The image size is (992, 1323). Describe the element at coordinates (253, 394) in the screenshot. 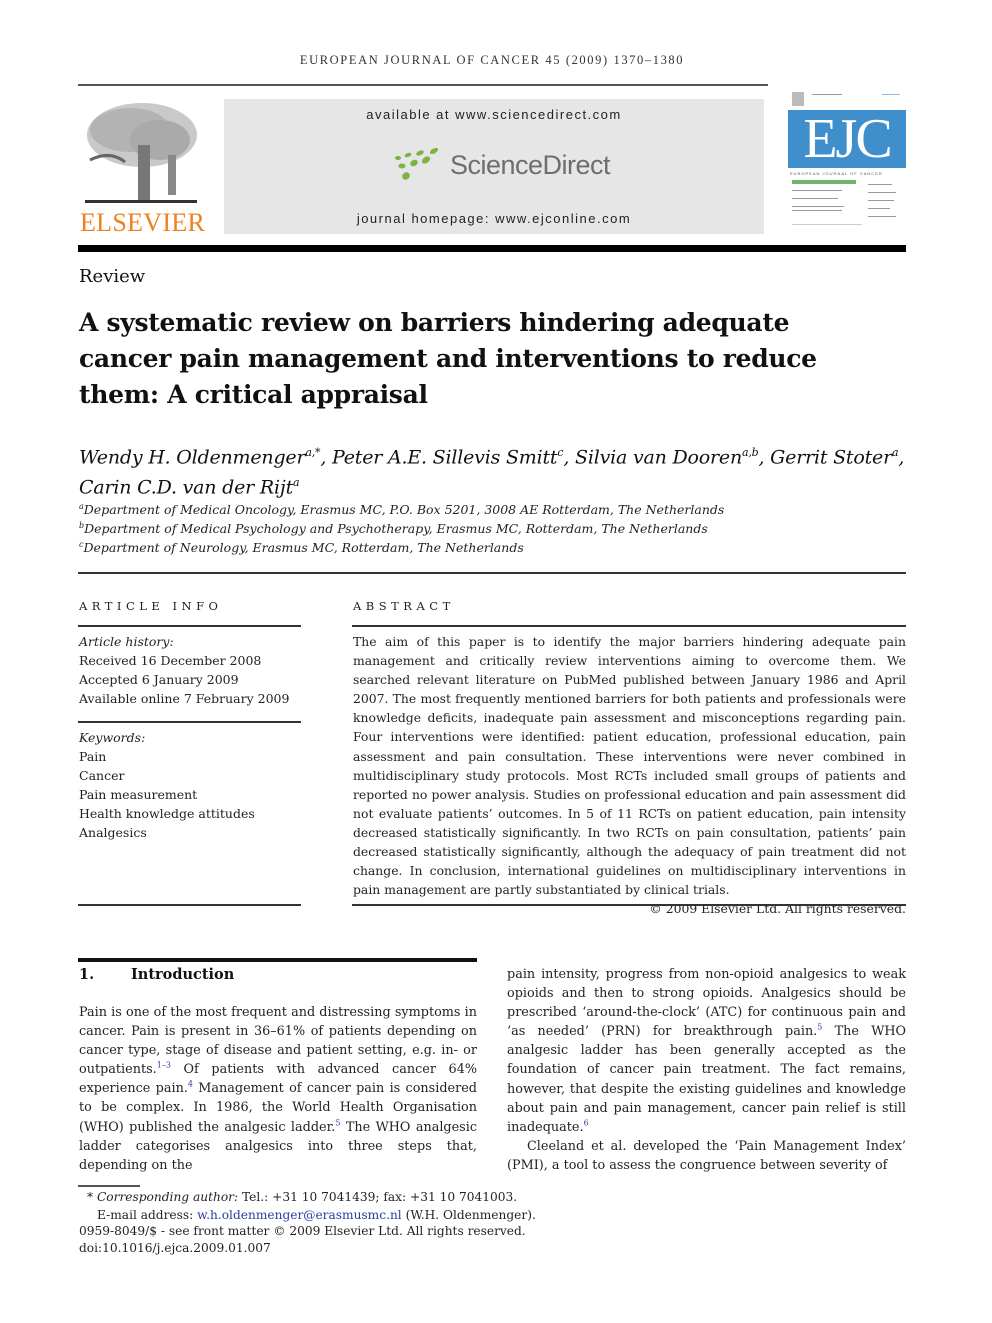

I see `title-line: them: A critical appraisal` at that location.